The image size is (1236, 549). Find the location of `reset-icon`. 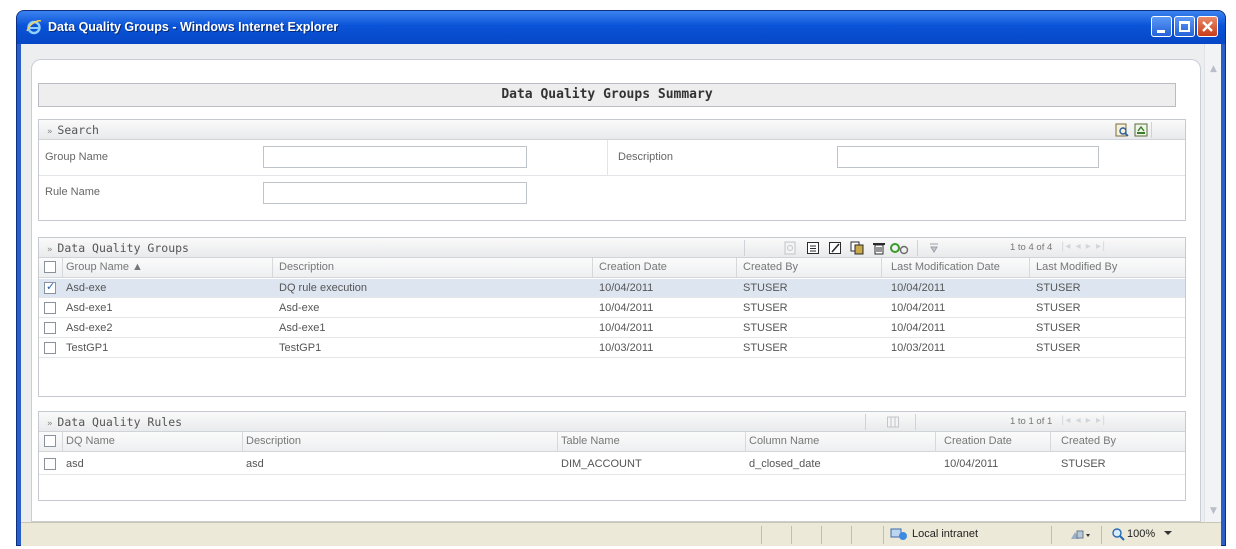

reset-icon is located at coordinates (1141, 130).